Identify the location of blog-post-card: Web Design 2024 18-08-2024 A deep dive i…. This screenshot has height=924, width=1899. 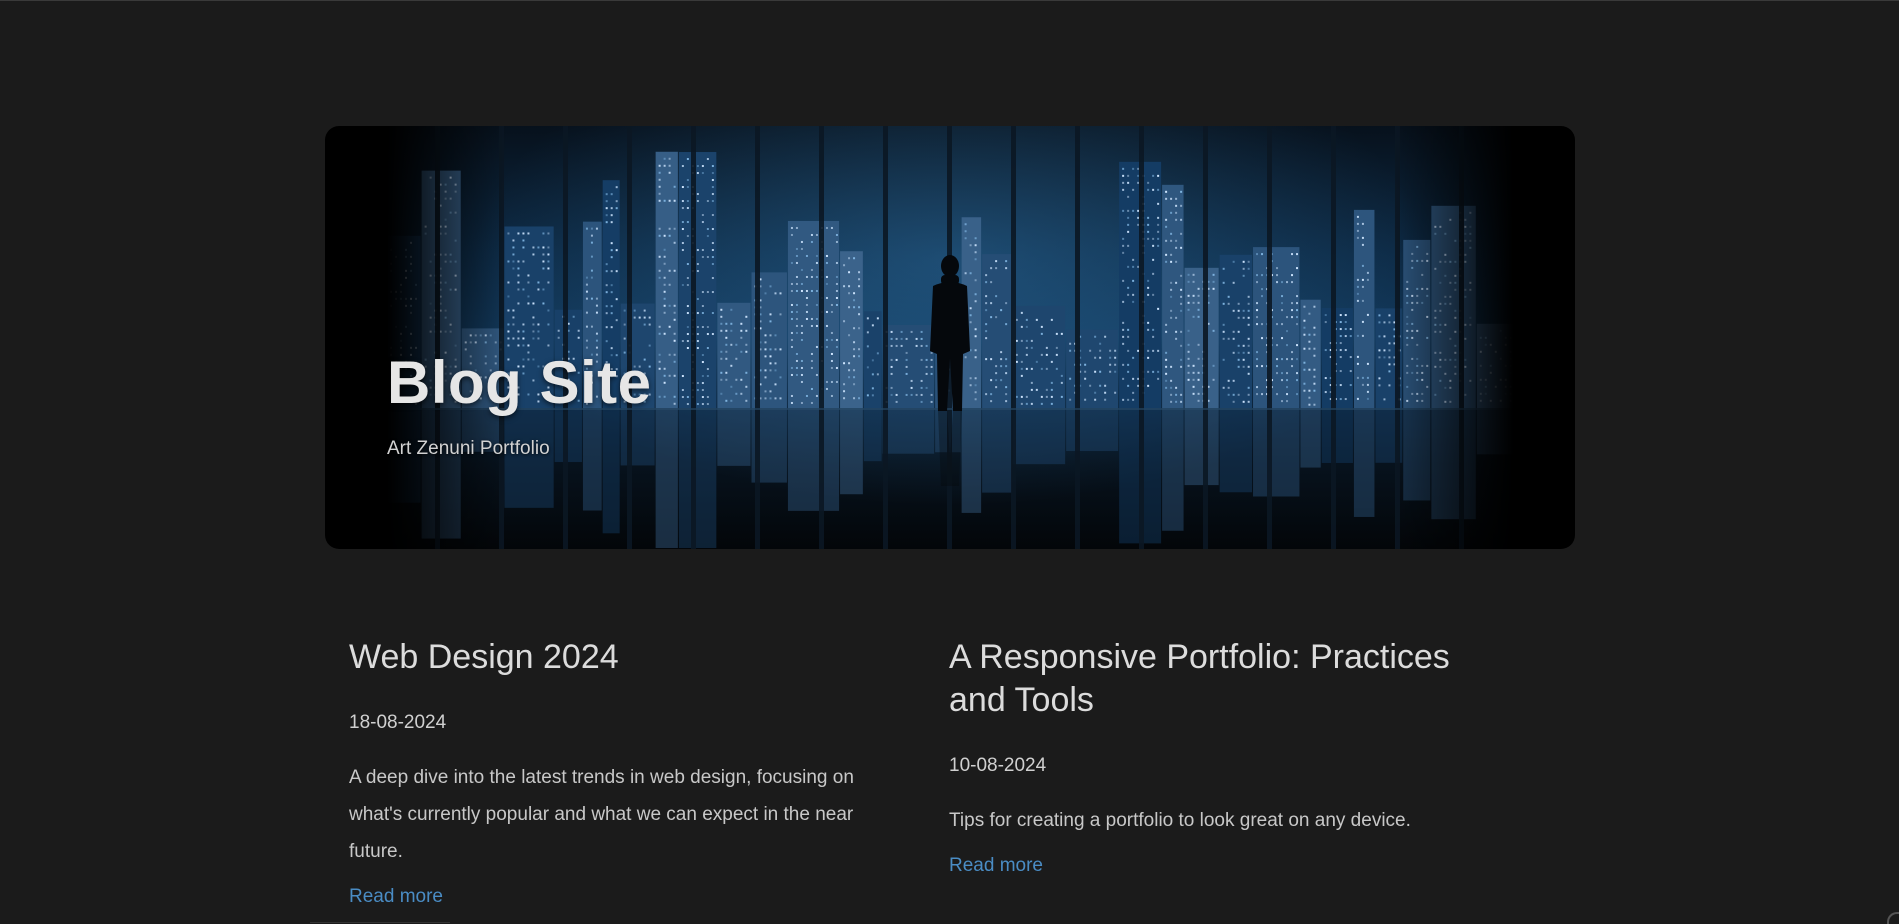
(629, 772).